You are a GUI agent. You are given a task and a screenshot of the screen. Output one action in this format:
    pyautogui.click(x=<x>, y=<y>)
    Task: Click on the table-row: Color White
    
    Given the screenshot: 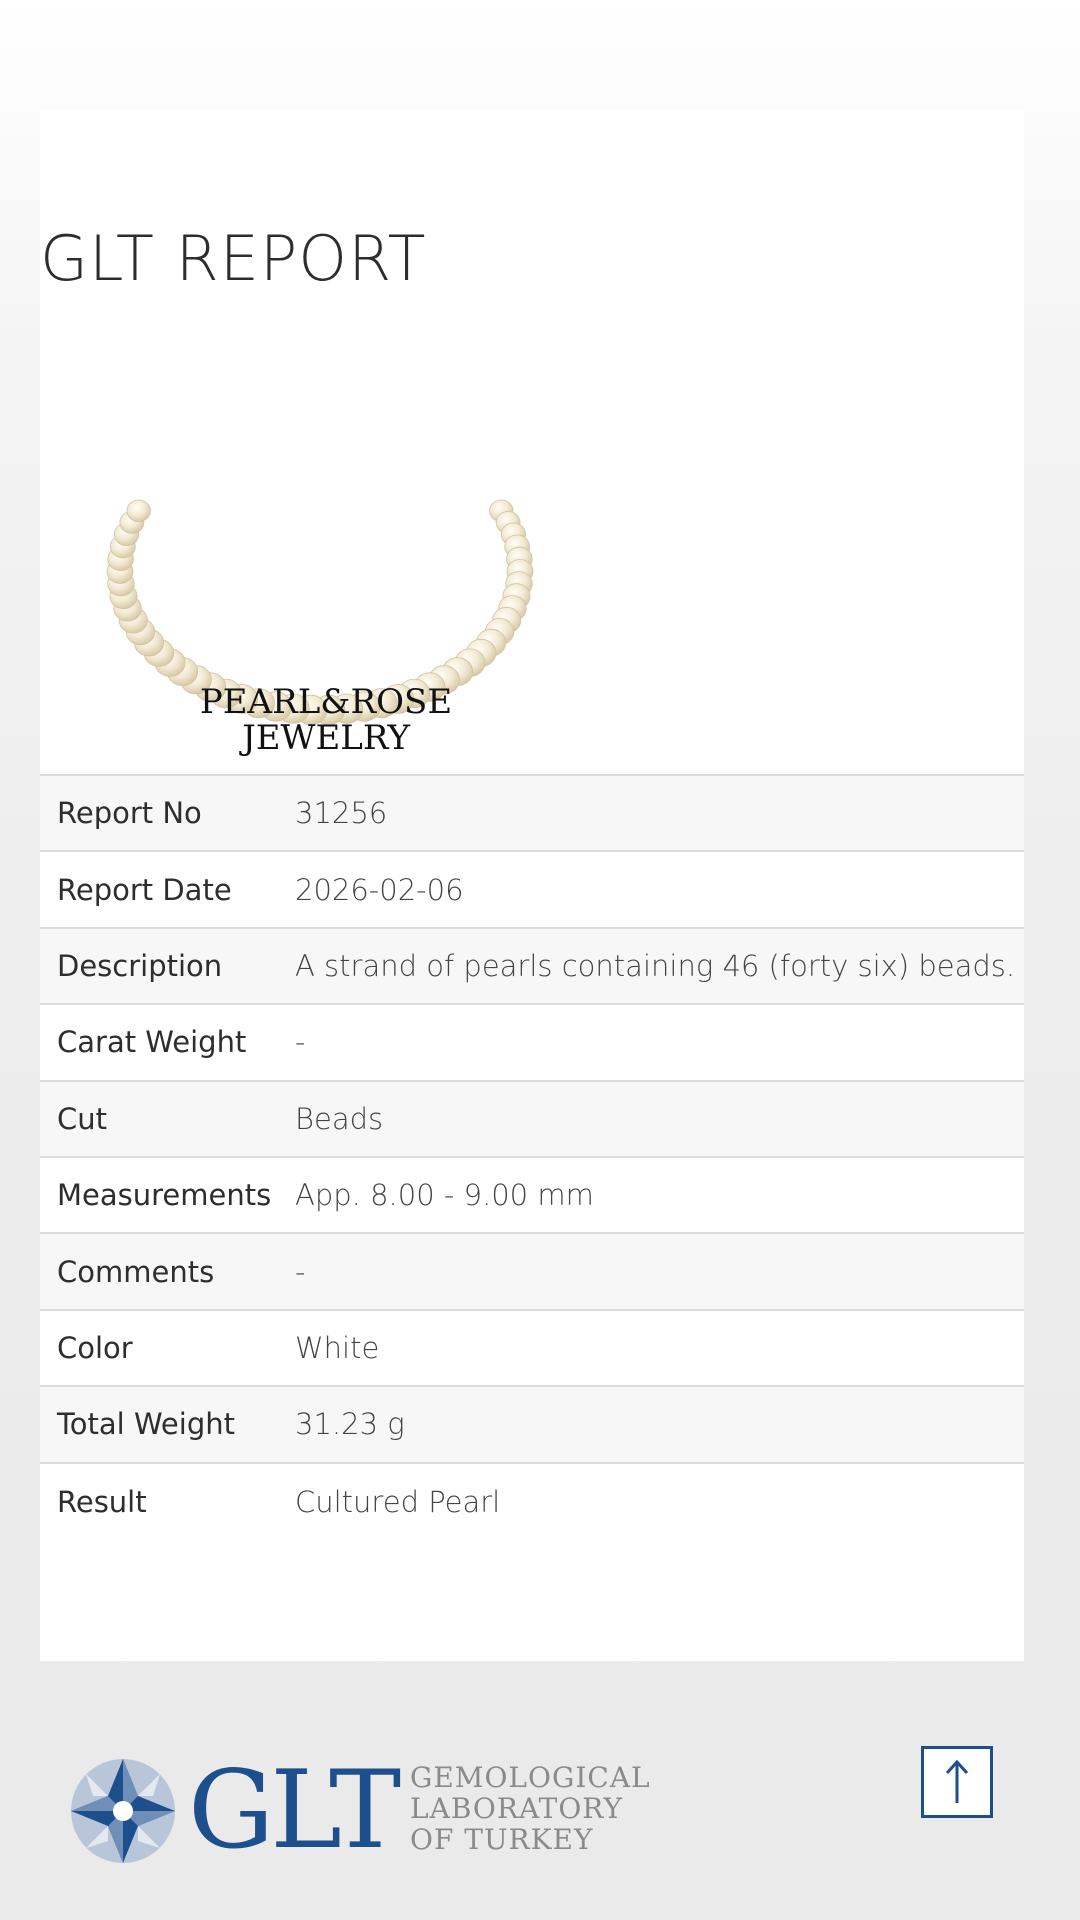 What is the action you would take?
    pyautogui.click(x=532, y=1349)
    